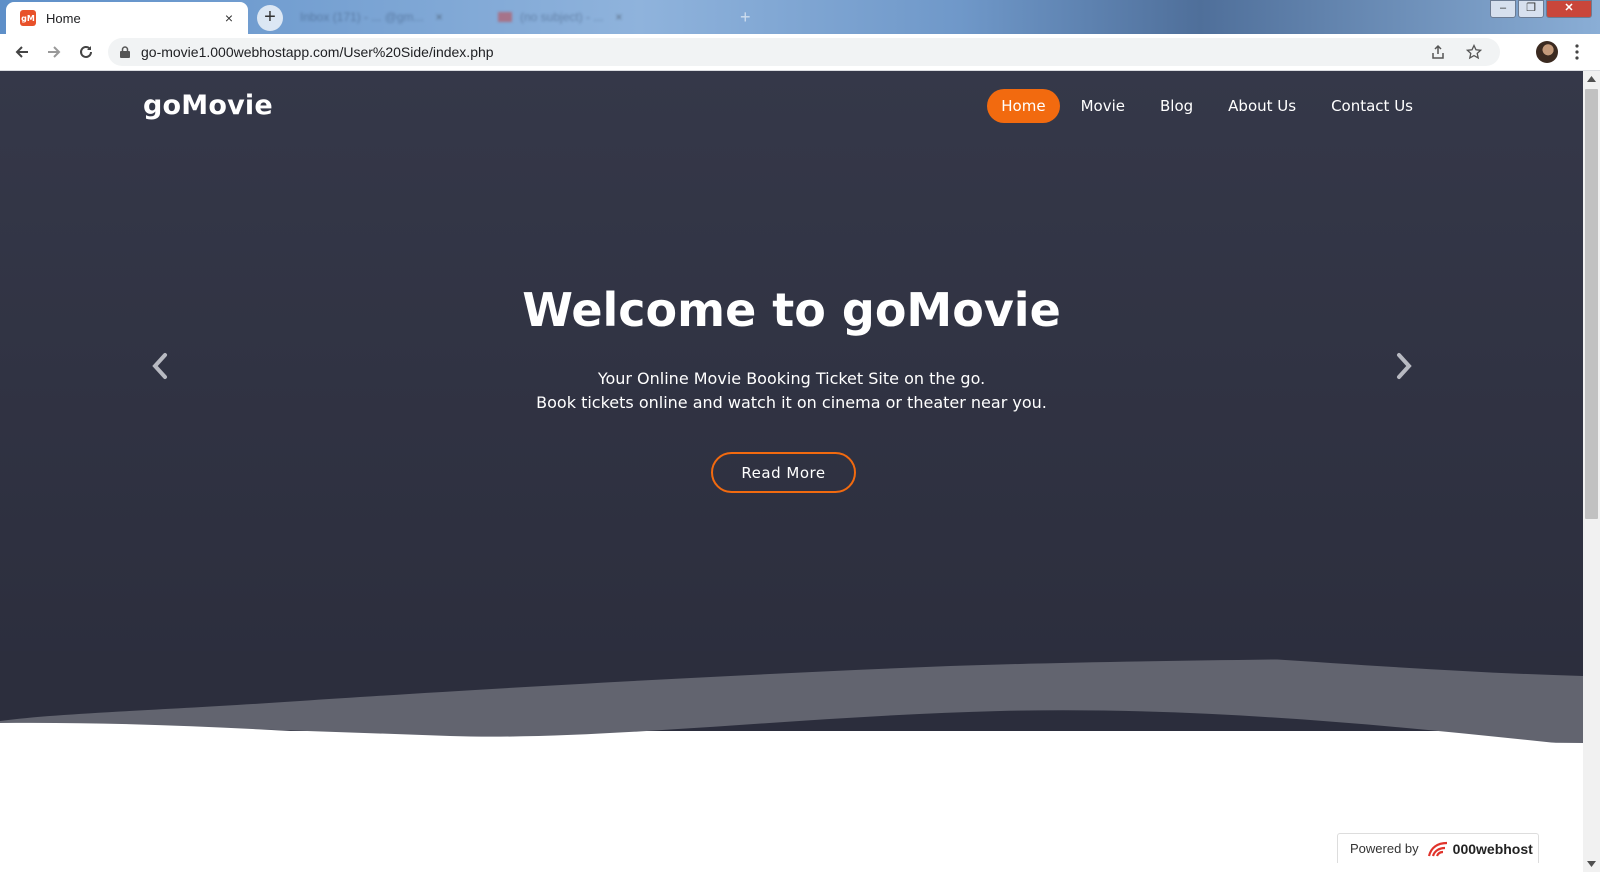  I want to click on window-controls: – ❐ ✕, so click(1540, 9).